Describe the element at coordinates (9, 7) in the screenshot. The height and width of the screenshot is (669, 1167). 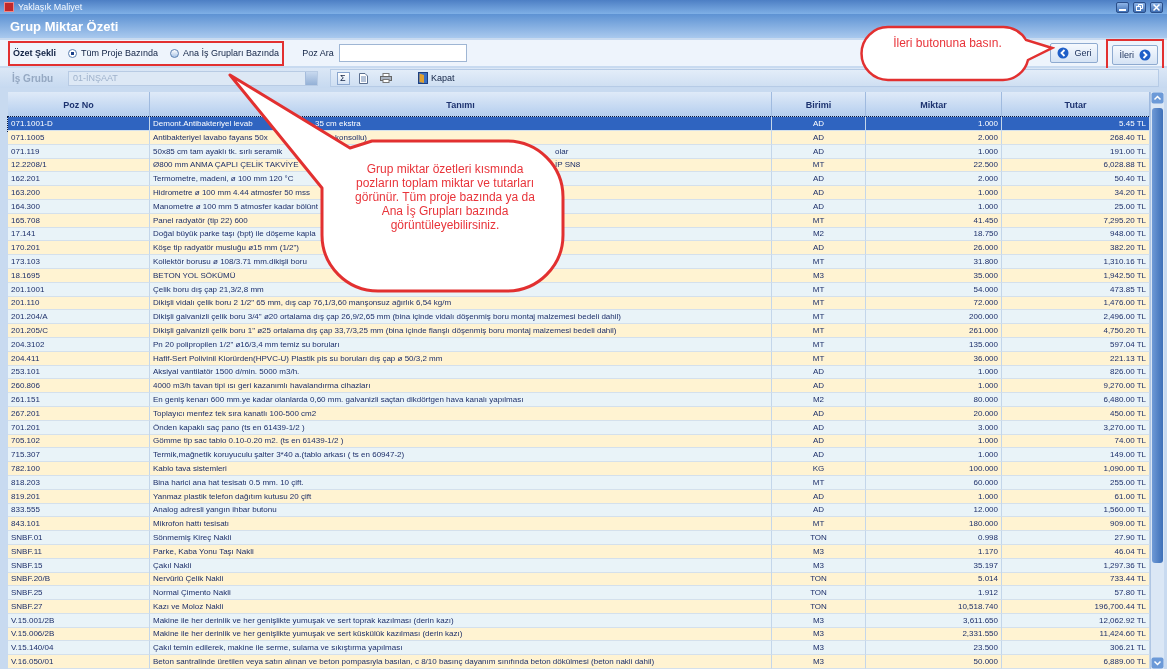
I see `app-logo-icon` at that location.